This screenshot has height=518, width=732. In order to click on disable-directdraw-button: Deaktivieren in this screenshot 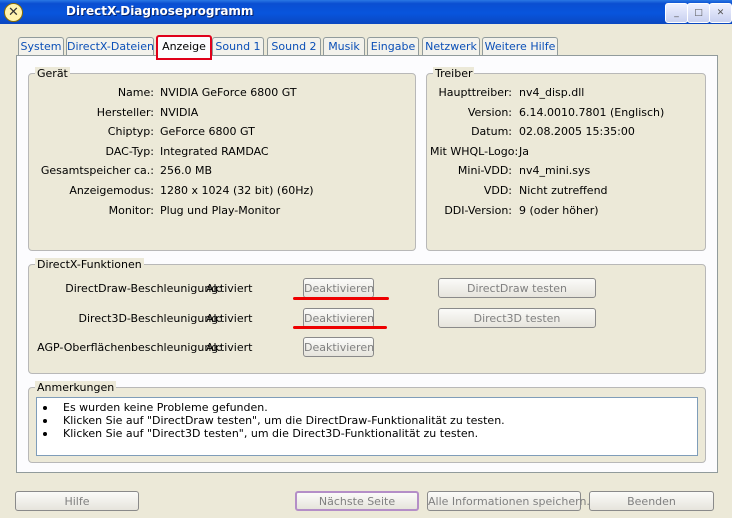, I will do `click(338, 288)`.